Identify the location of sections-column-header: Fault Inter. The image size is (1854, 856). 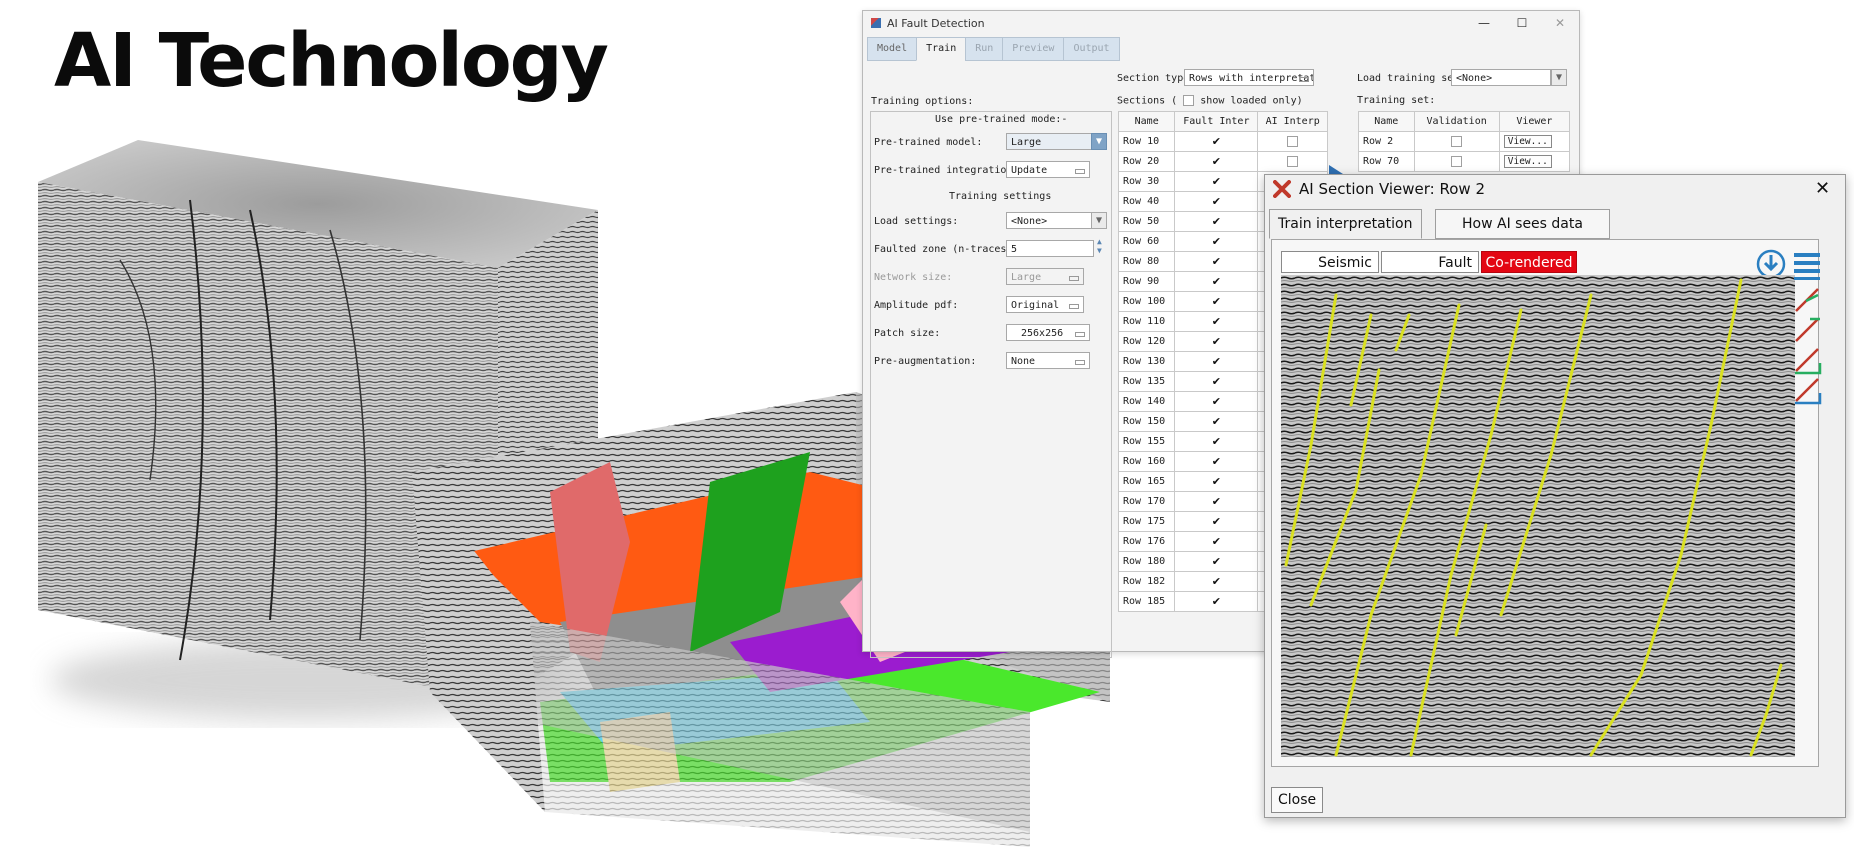
(1216, 121).